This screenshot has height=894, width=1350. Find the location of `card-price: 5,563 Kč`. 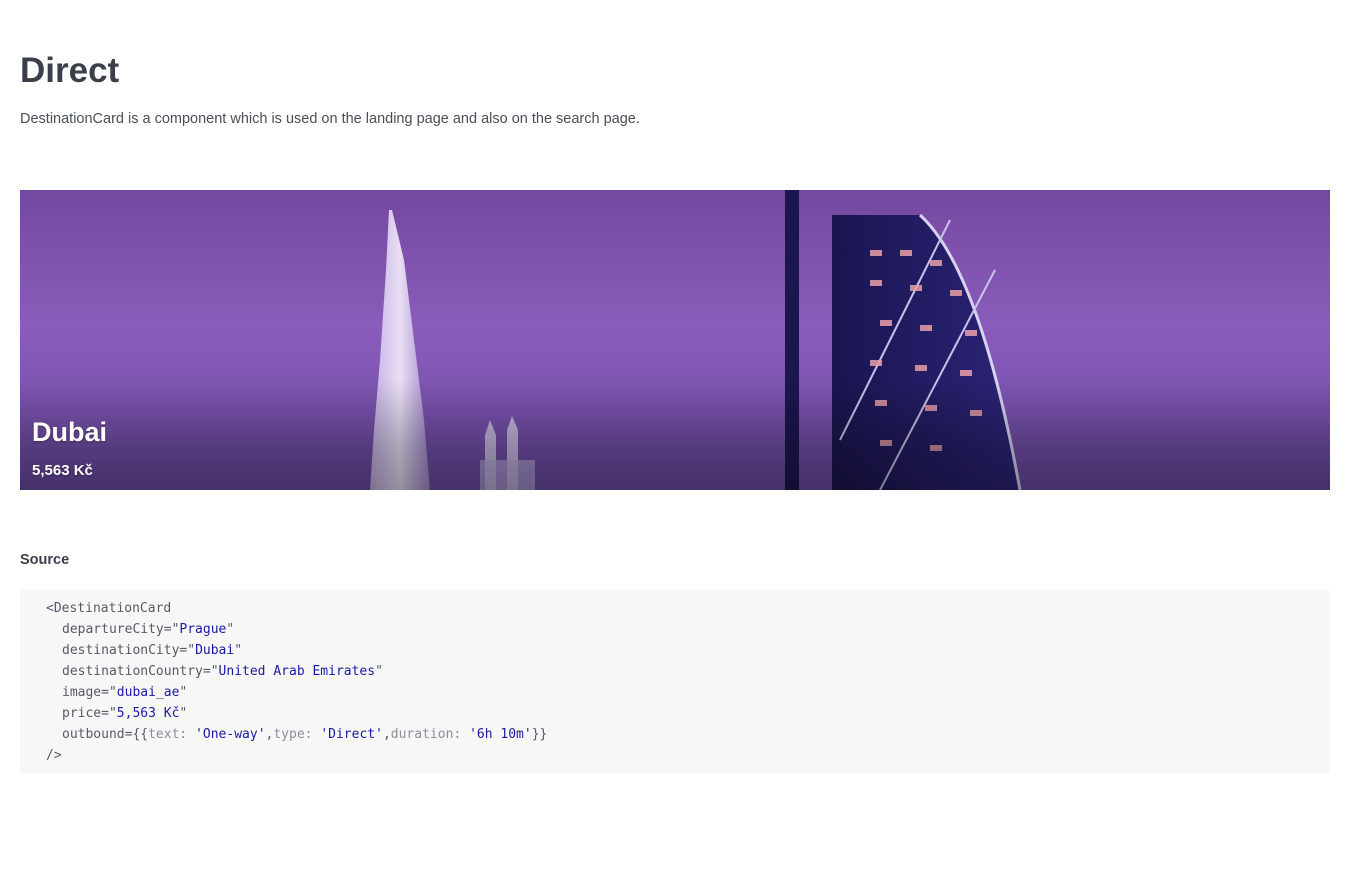

card-price: 5,563 Kč is located at coordinates (62, 470).